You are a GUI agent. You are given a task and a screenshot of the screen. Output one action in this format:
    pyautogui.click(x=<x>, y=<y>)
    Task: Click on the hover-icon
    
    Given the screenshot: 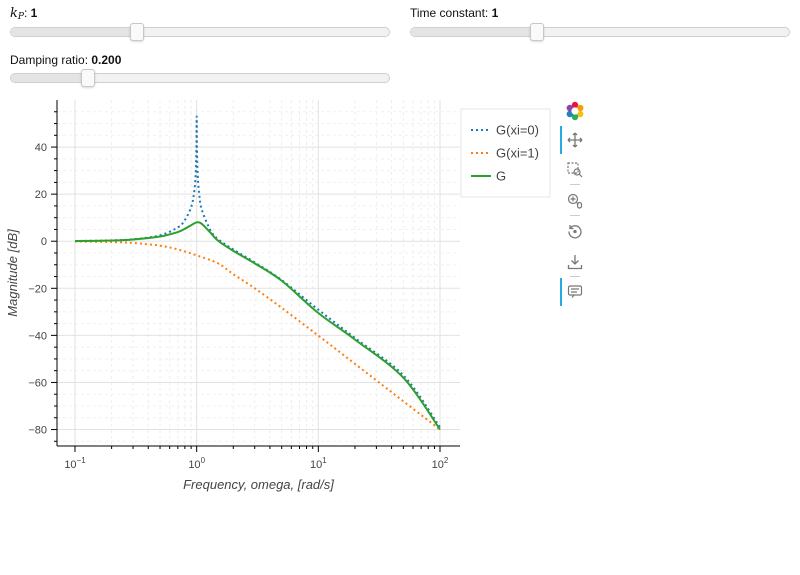 What is the action you would take?
    pyautogui.click(x=575, y=292)
    